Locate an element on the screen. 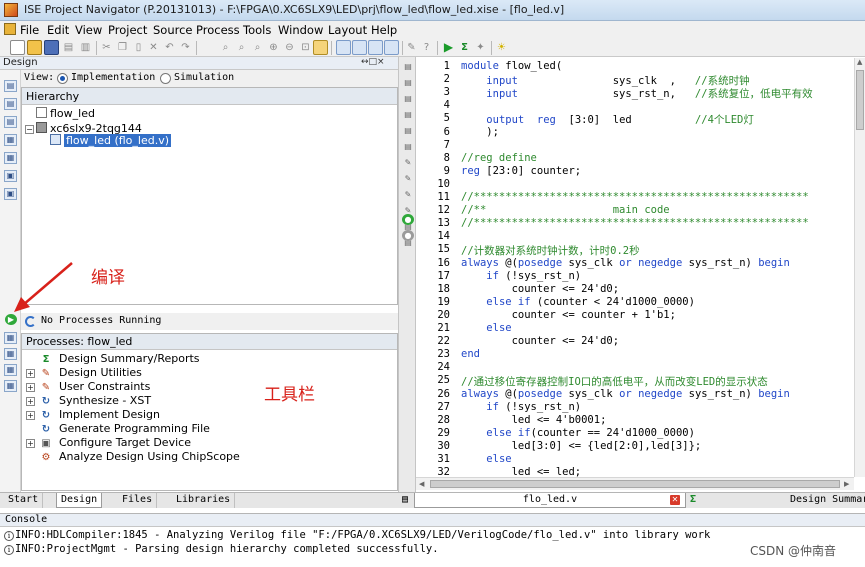  scroll-right-icon: ▶ is located at coordinates (846, 484).